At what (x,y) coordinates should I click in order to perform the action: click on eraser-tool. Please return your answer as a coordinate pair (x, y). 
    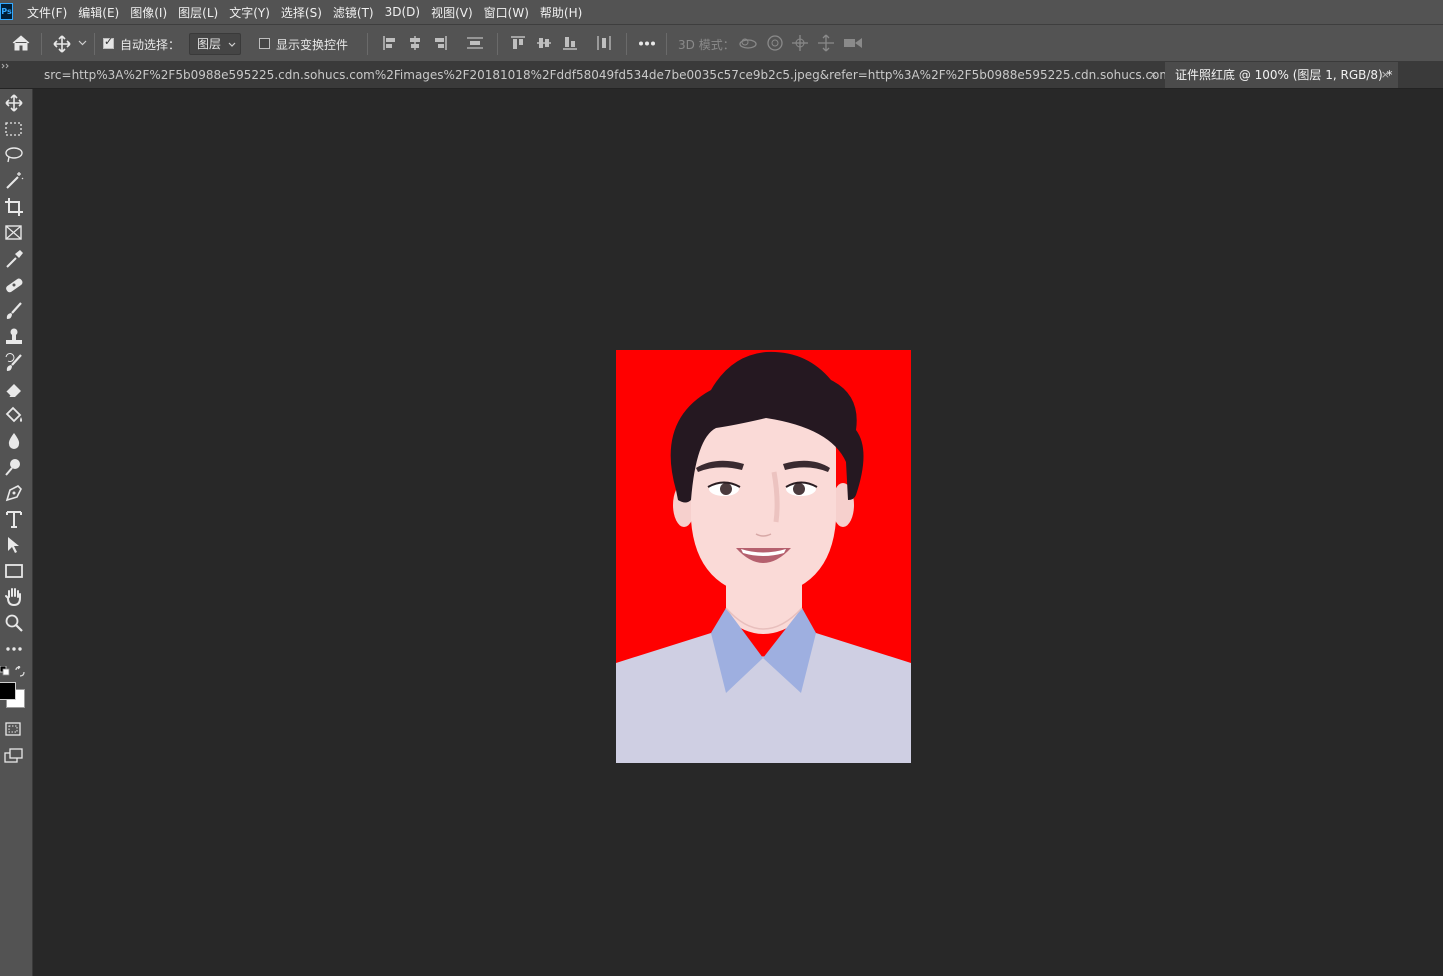
    Looking at the image, I should click on (14, 389).